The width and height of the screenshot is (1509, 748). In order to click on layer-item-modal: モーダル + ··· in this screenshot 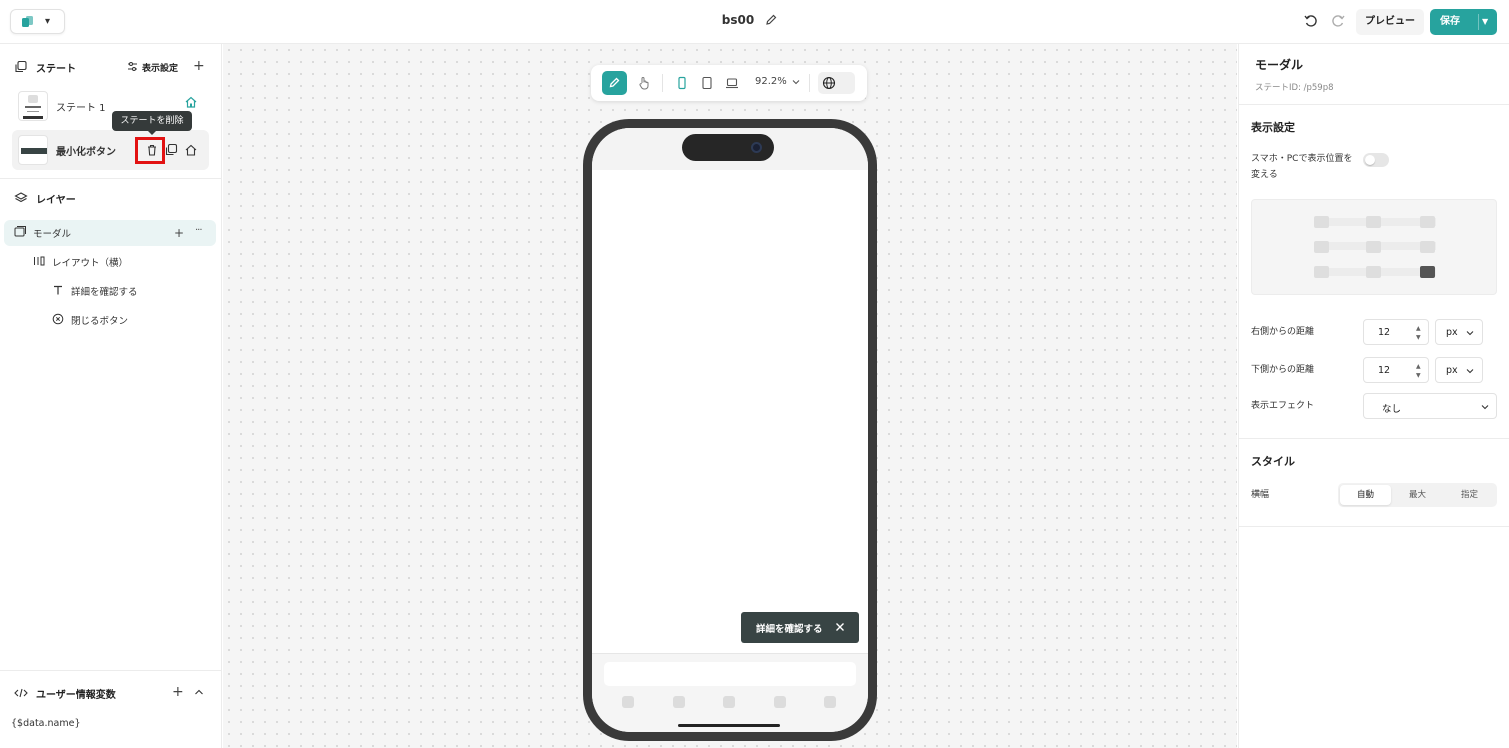, I will do `click(110, 233)`.